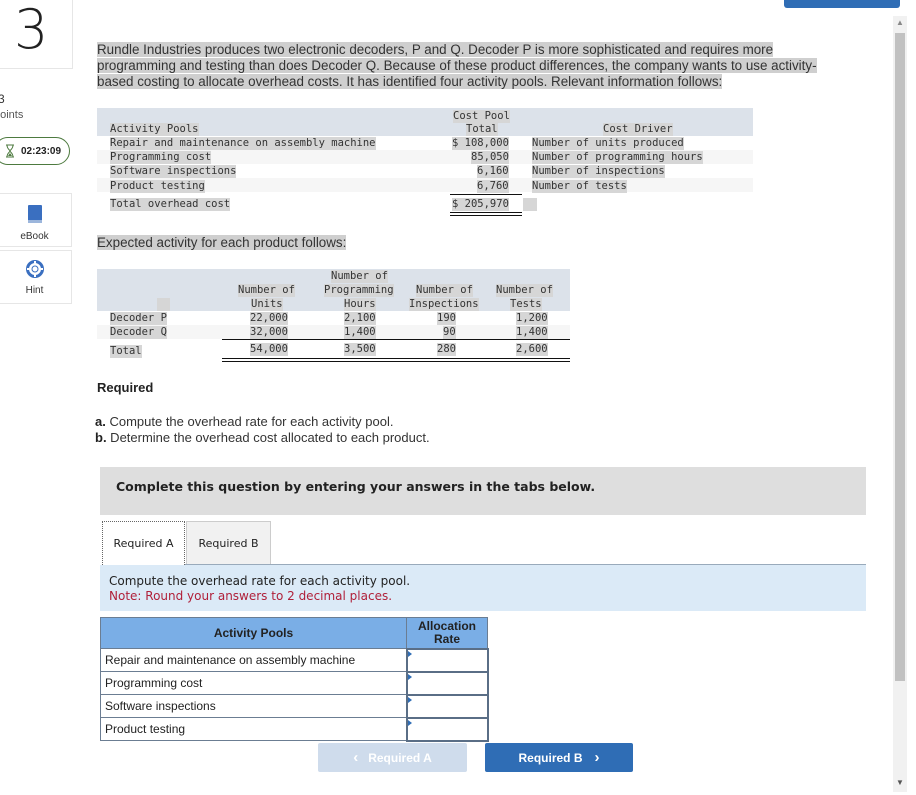  Describe the element at coordinates (269, 349) in the screenshot. I see `units-total: 54,000` at that location.